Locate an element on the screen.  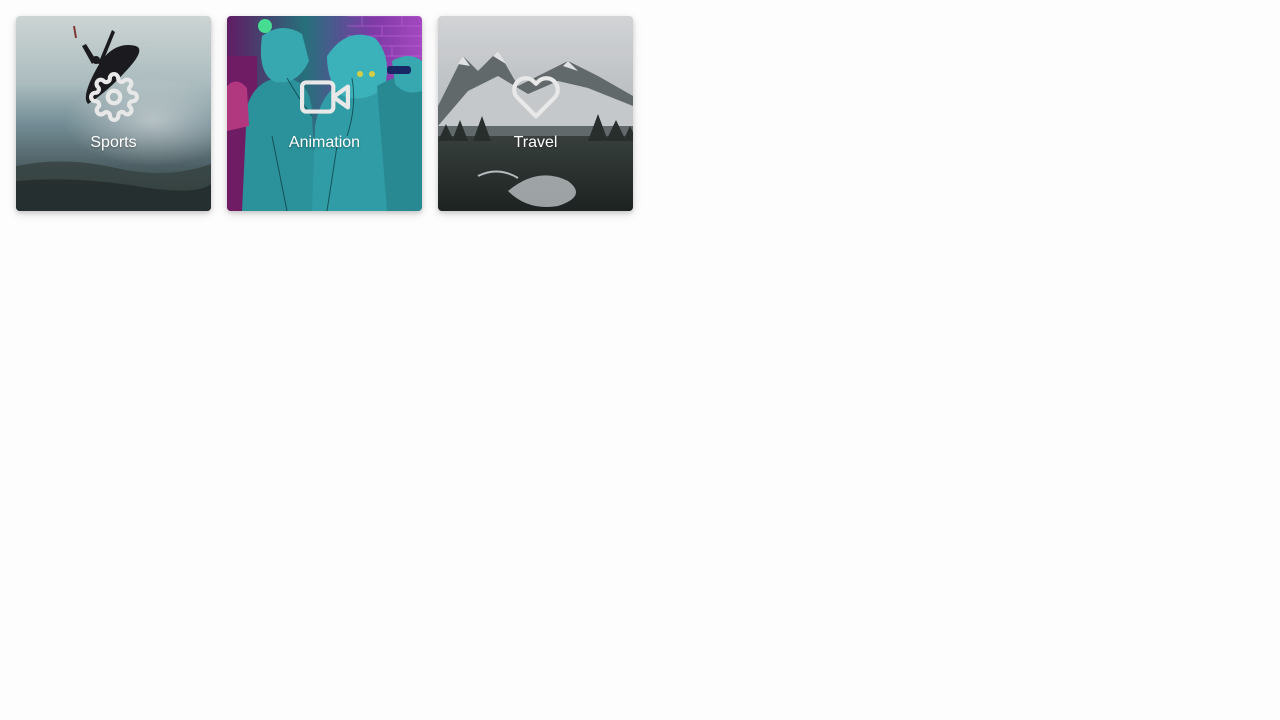
video-camera-icon is located at coordinates (324, 97).